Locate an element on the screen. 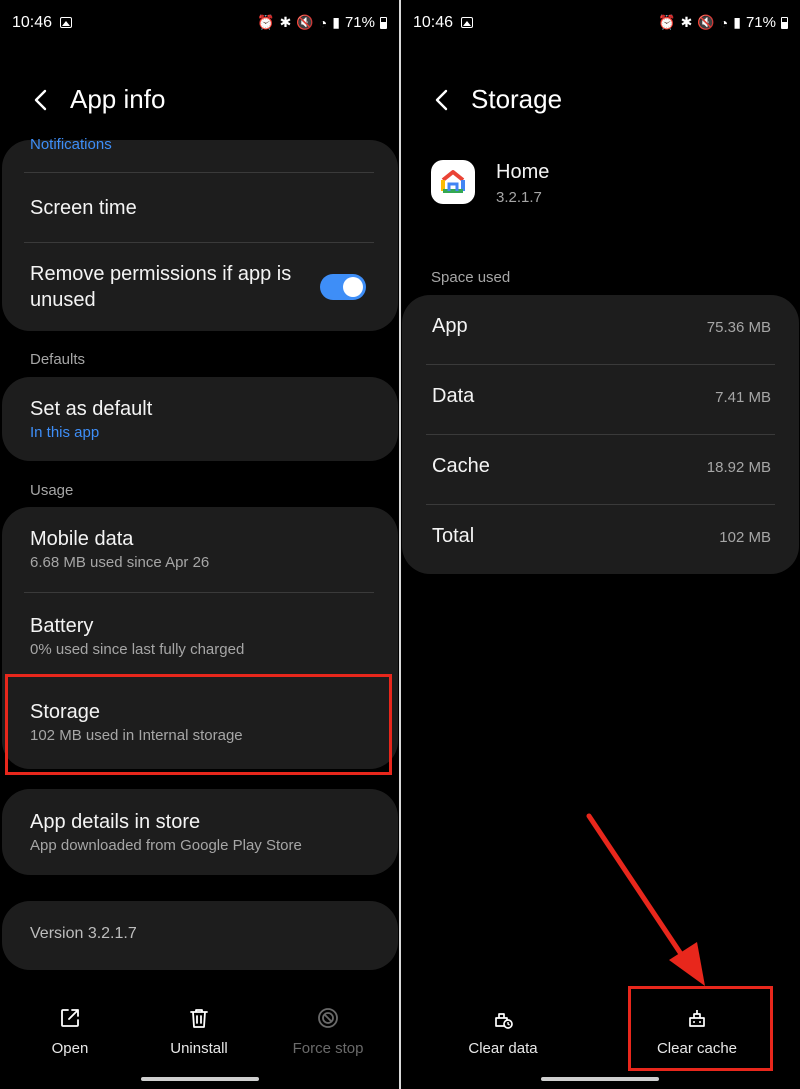 The image size is (800, 1089). open-external-icon is located at coordinates (70, 1018).